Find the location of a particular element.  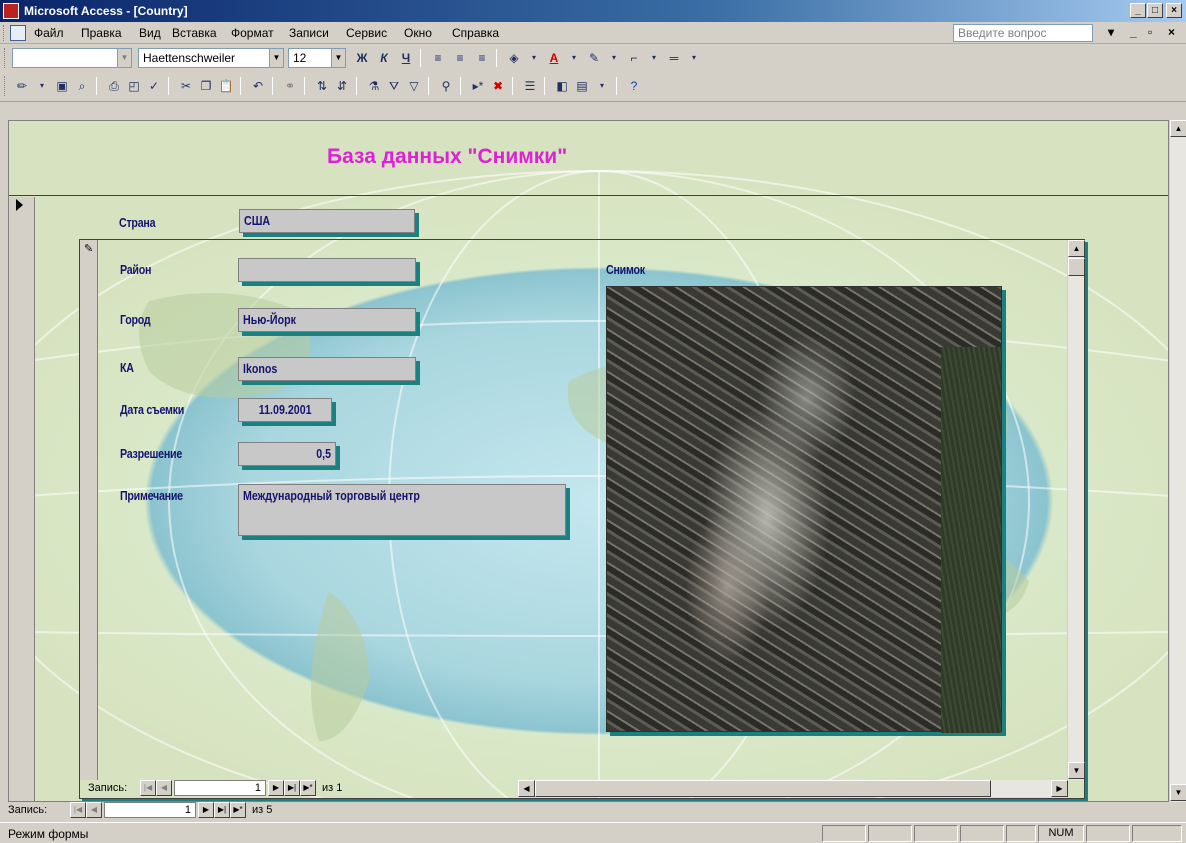

country-field: США is located at coordinates (327, 221).